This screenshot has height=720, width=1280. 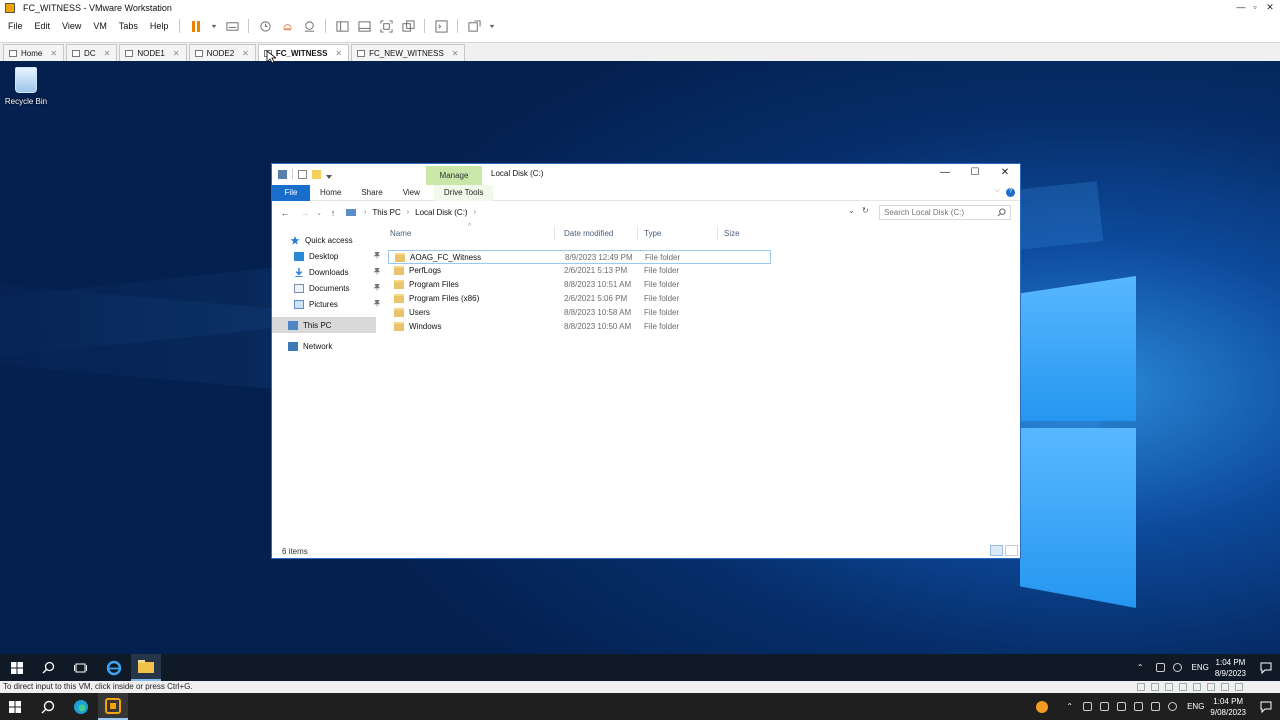 What do you see at coordinates (26, 86) in the screenshot?
I see `recycle-bin-desktop-icon: Recycle Bin` at bounding box center [26, 86].